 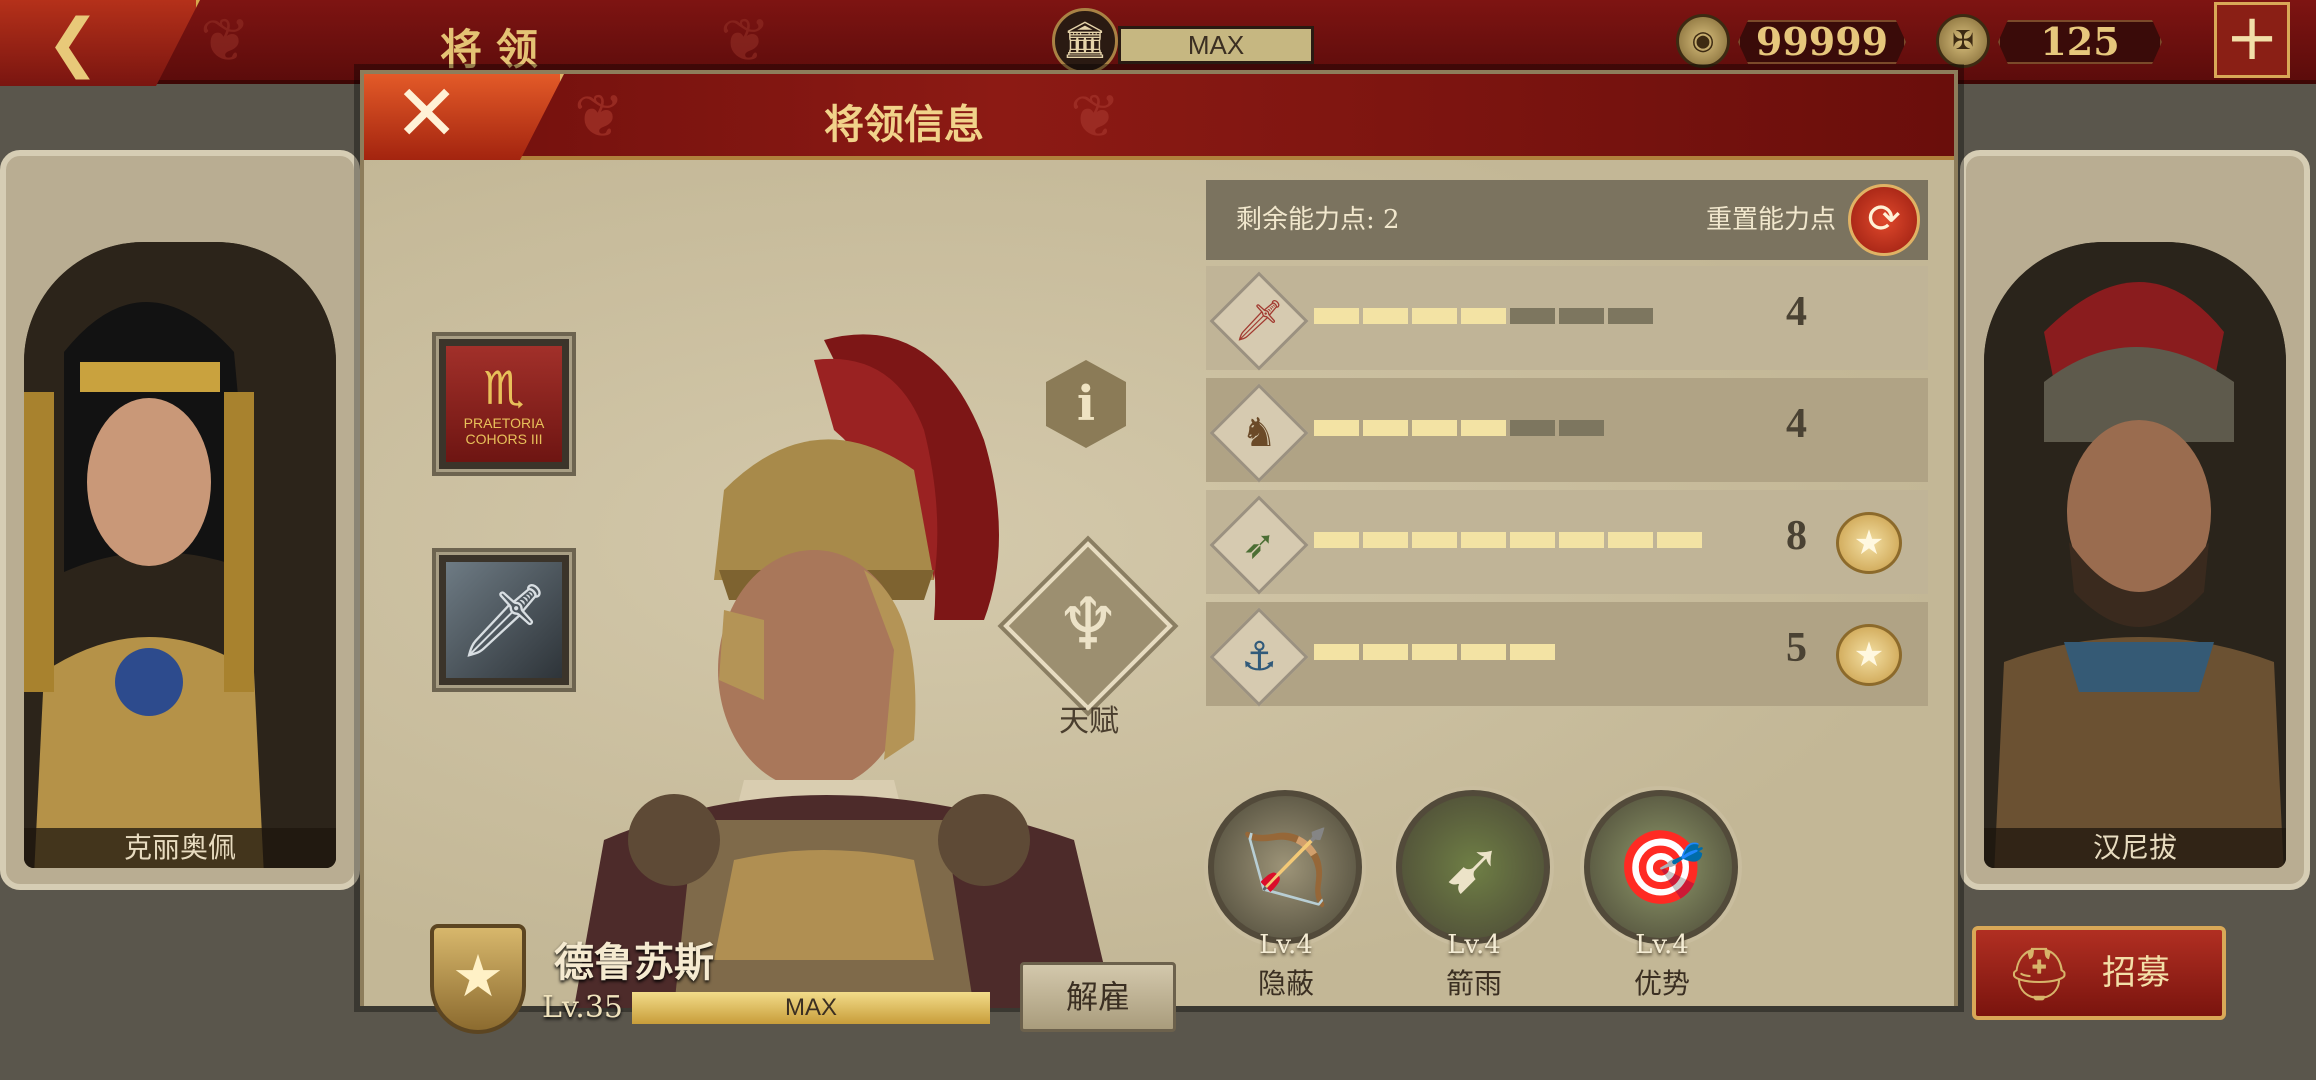 I want to click on stat-row: ♞ 4, so click(x=1567, y=430).